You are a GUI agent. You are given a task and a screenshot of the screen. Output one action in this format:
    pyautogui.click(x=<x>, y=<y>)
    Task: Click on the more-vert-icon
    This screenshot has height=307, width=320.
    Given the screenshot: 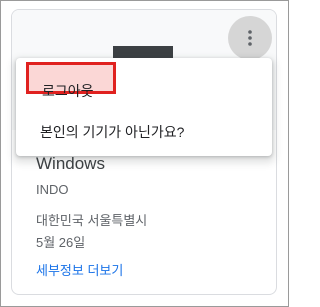 What is the action you would take?
    pyautogui.click(x=250, y=38)
    